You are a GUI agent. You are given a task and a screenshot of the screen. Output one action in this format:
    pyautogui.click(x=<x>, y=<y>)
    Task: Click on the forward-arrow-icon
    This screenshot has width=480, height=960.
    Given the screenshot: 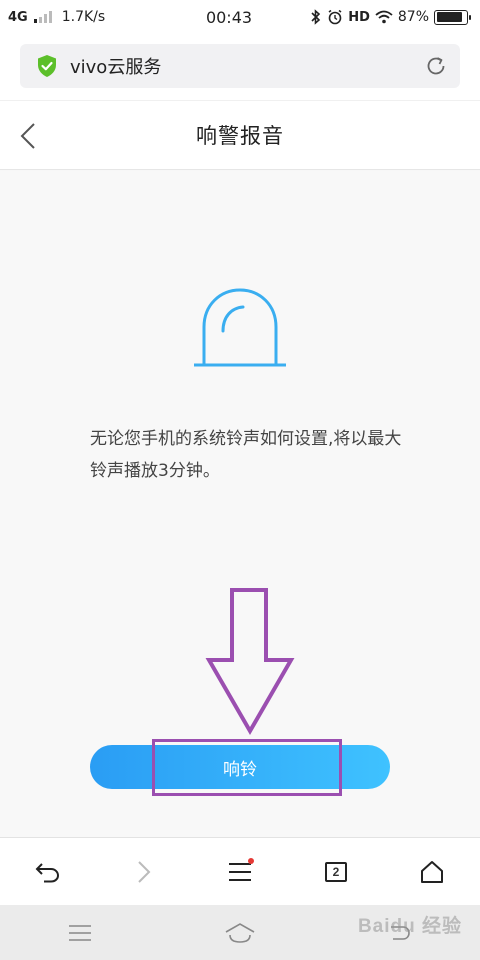 What is the action you would take?
    pyautogui.click(x=144, y=871)
    